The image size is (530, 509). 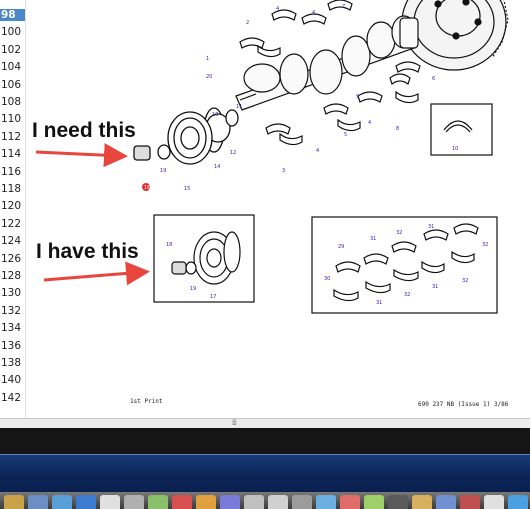 I want to click on have-label: I have this, so click(x=87, y=251).